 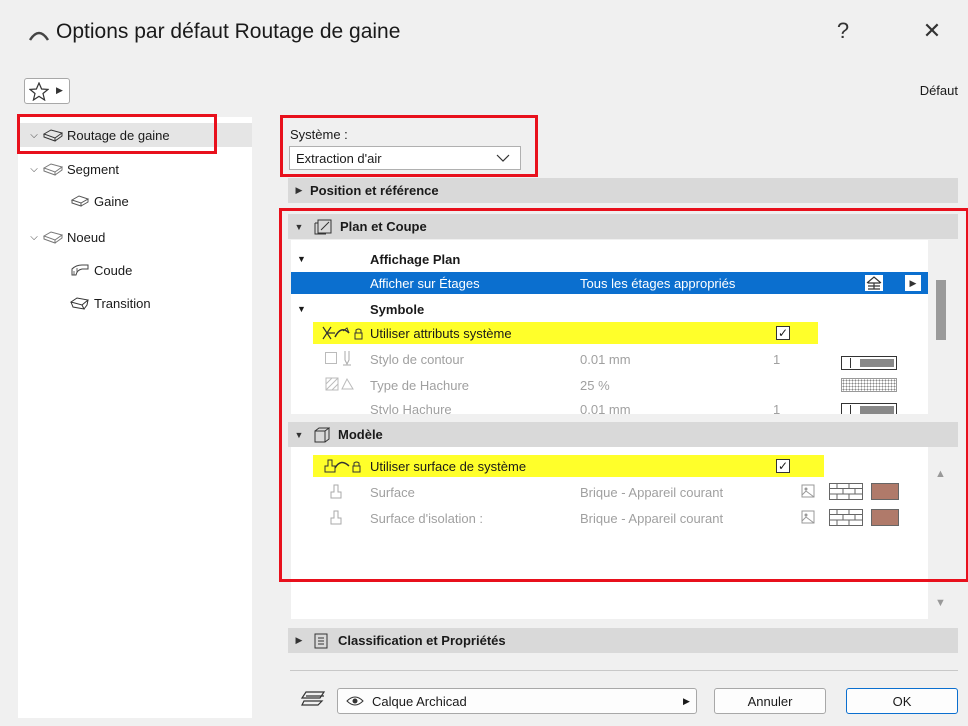 I want to click on archicad-logo-icon, so click(x=39, y=36).